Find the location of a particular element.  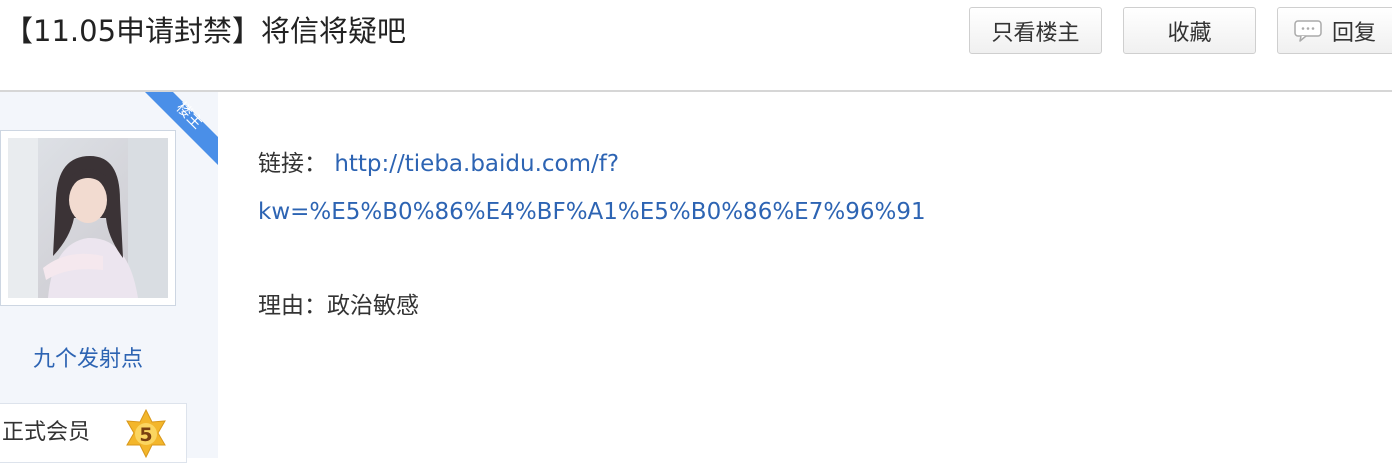

avatar is located at coordinates (88, 218).